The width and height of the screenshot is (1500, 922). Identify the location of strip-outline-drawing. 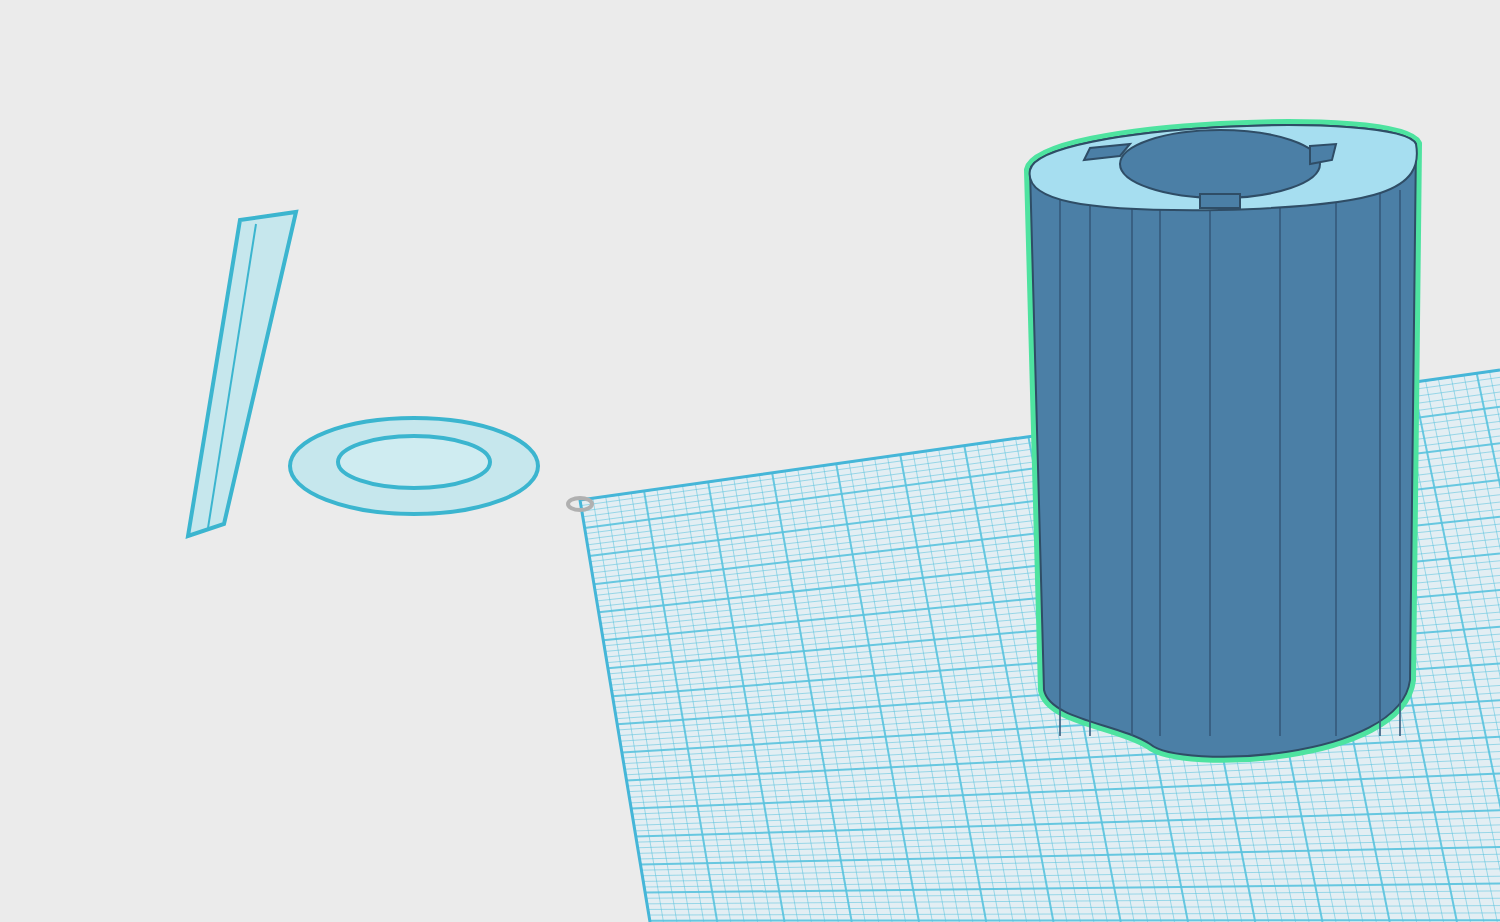
(242, 374).